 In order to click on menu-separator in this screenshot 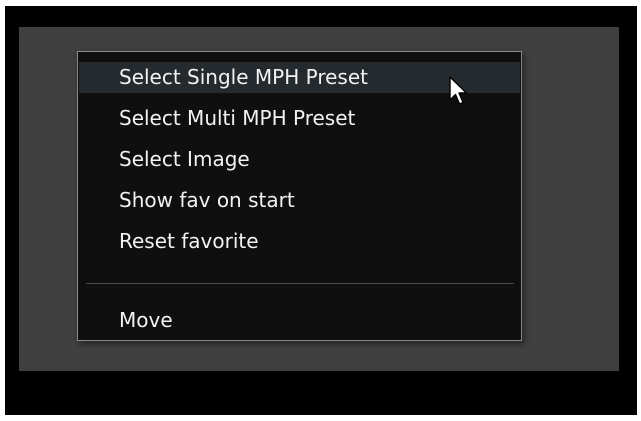, I will do `click(300, 283)`.